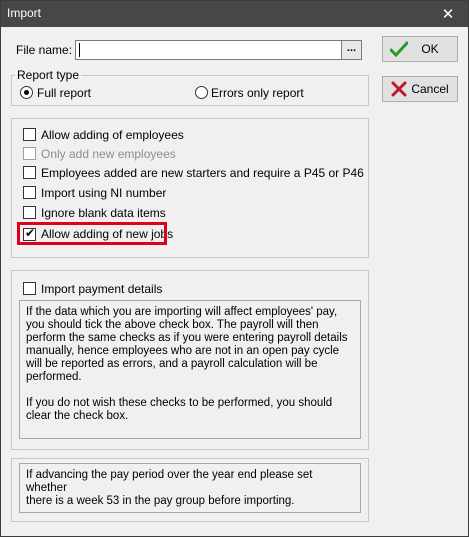  What do you see at coordinates (430, 89) in the screenshot?
I see `cancel-label: Cancel` at bounding box center [430, 89].